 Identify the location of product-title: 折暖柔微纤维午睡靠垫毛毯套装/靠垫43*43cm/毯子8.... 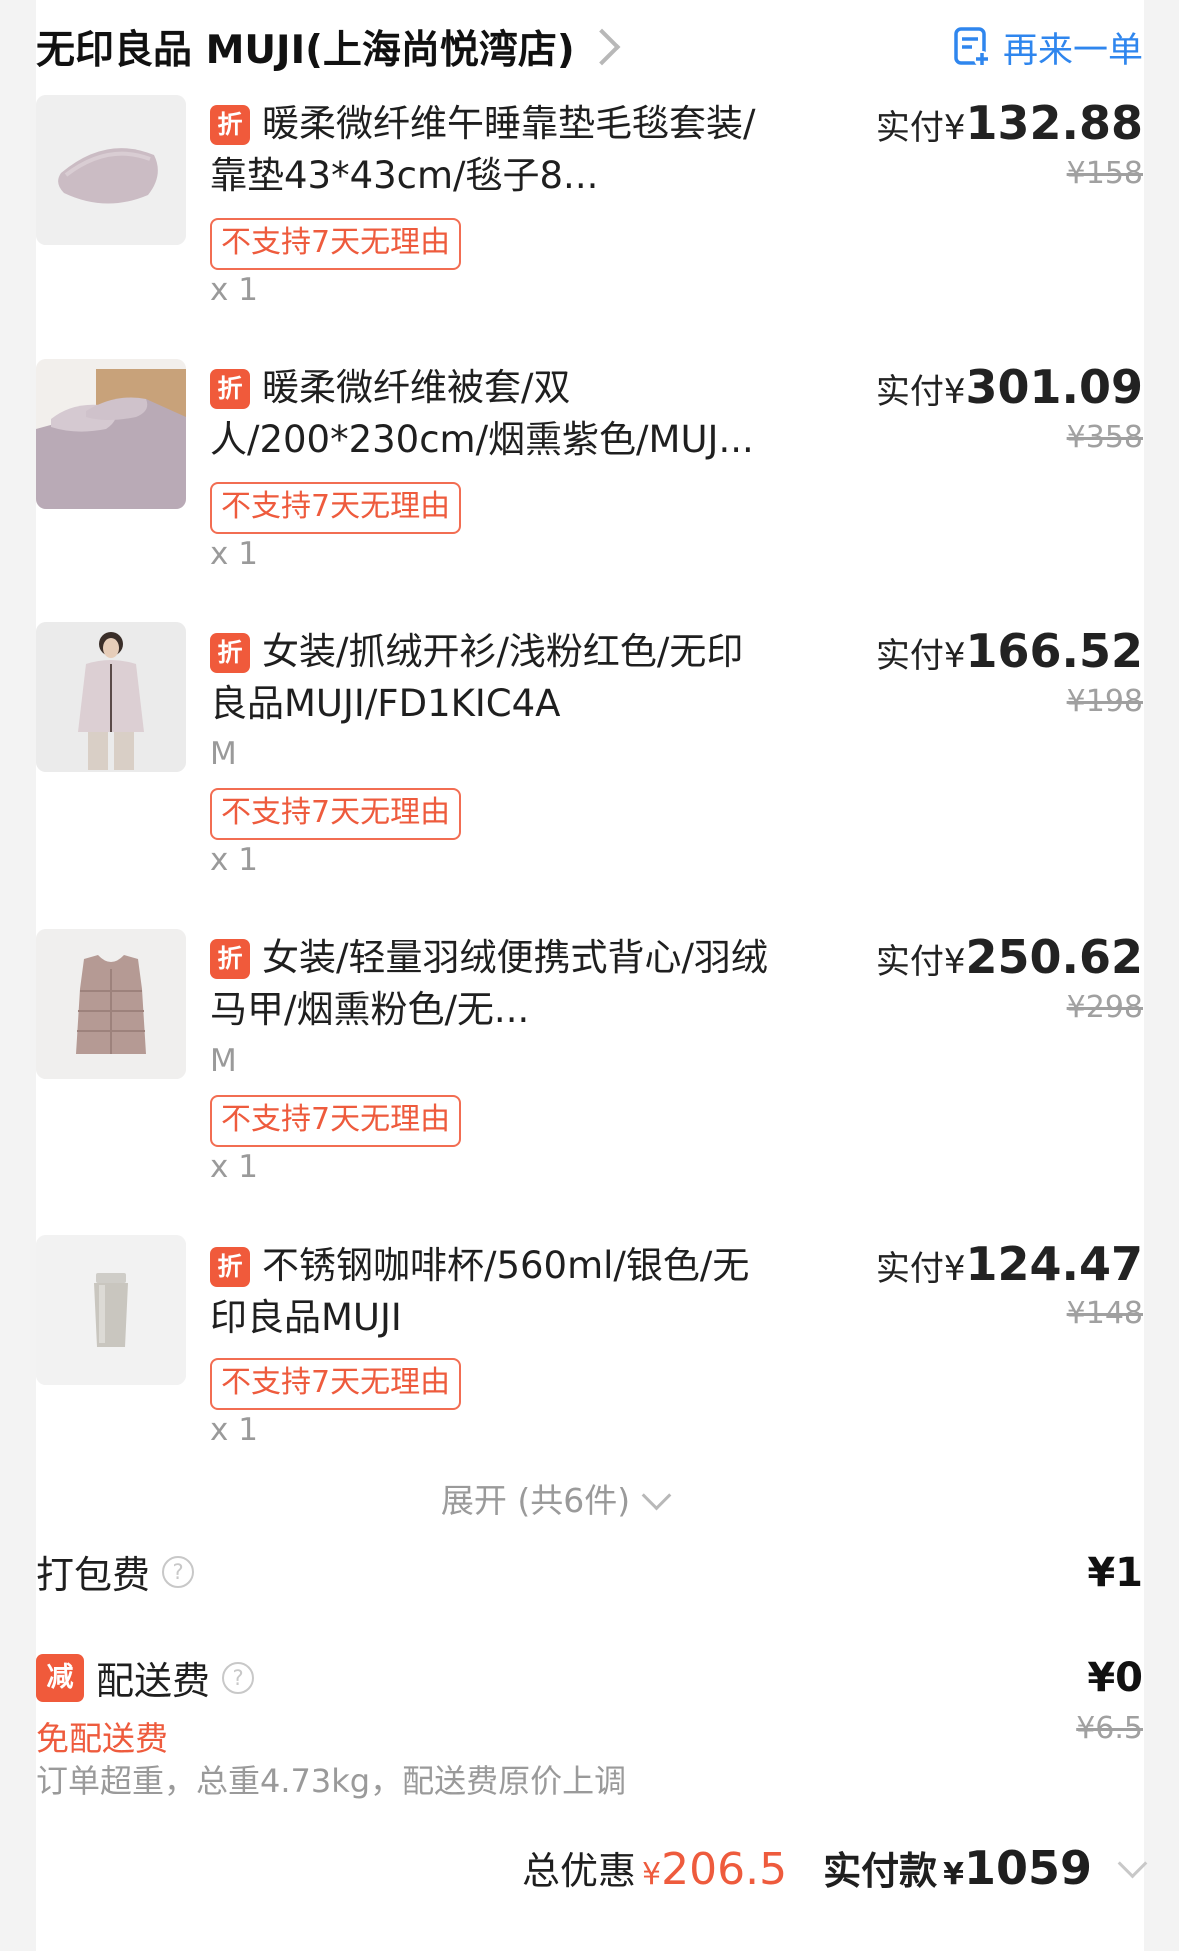
(495, 150).